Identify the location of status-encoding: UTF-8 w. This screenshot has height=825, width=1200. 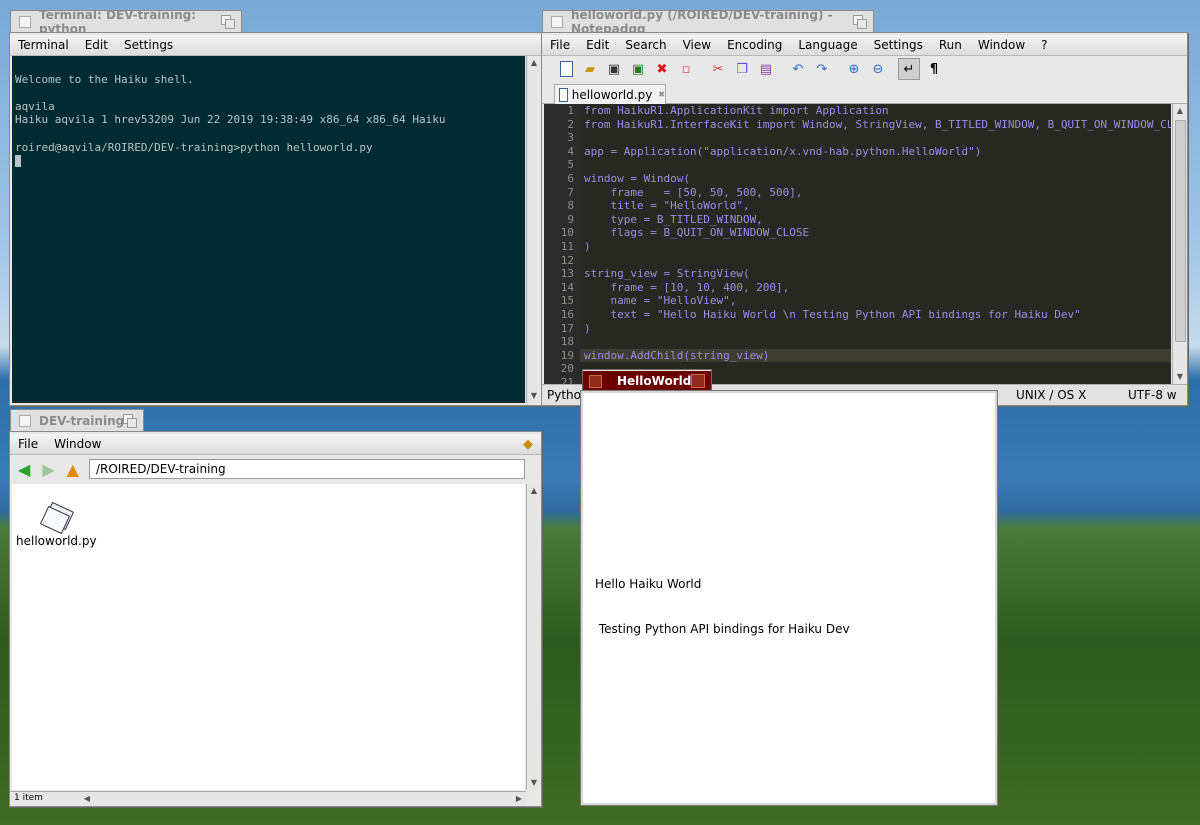
(1152, 395).